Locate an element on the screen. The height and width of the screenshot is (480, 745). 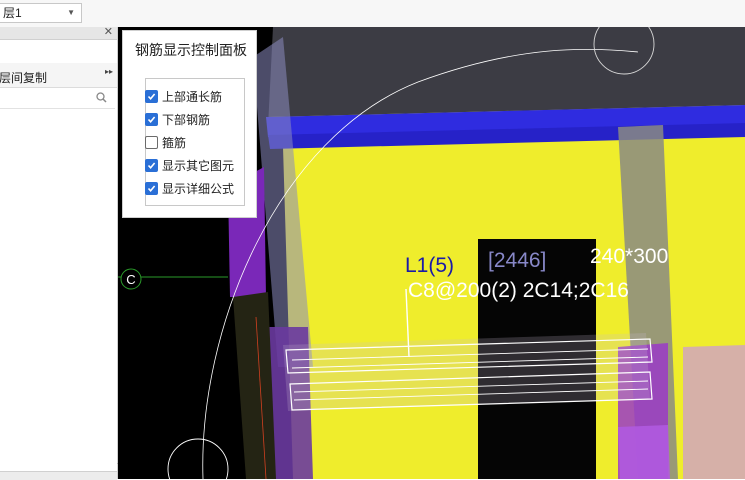
axis-label-c: C is located at coordinates (130, 279).